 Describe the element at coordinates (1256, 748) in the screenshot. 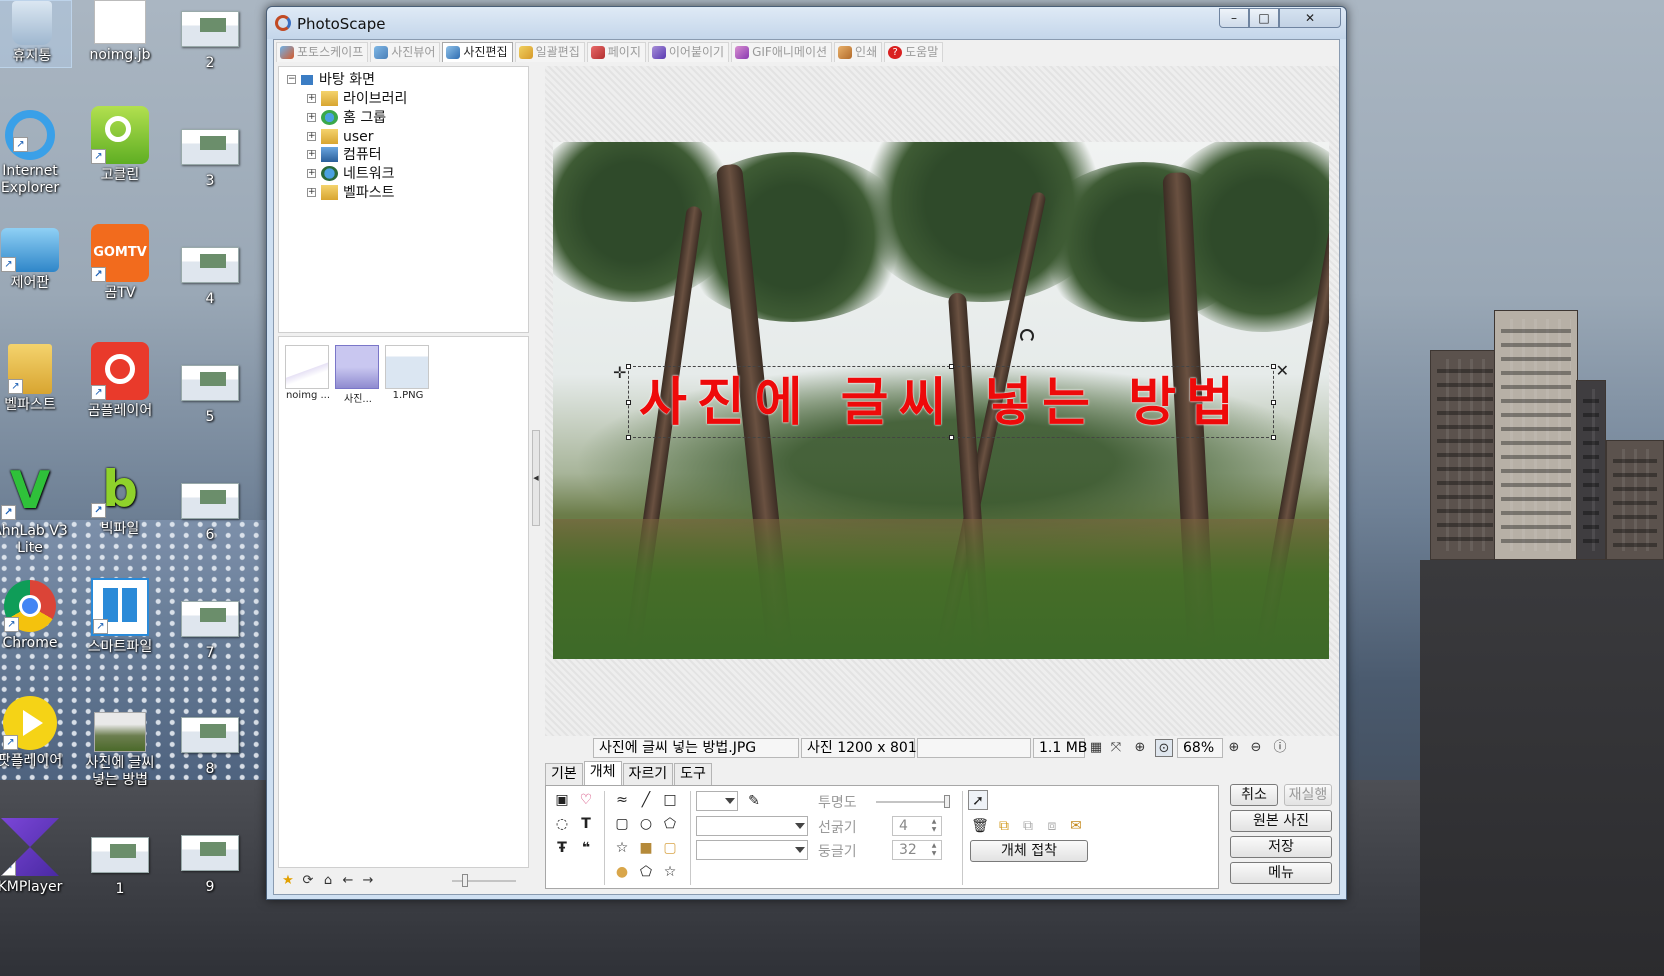

I see `zoom-out-icon: ⊖` at that location.